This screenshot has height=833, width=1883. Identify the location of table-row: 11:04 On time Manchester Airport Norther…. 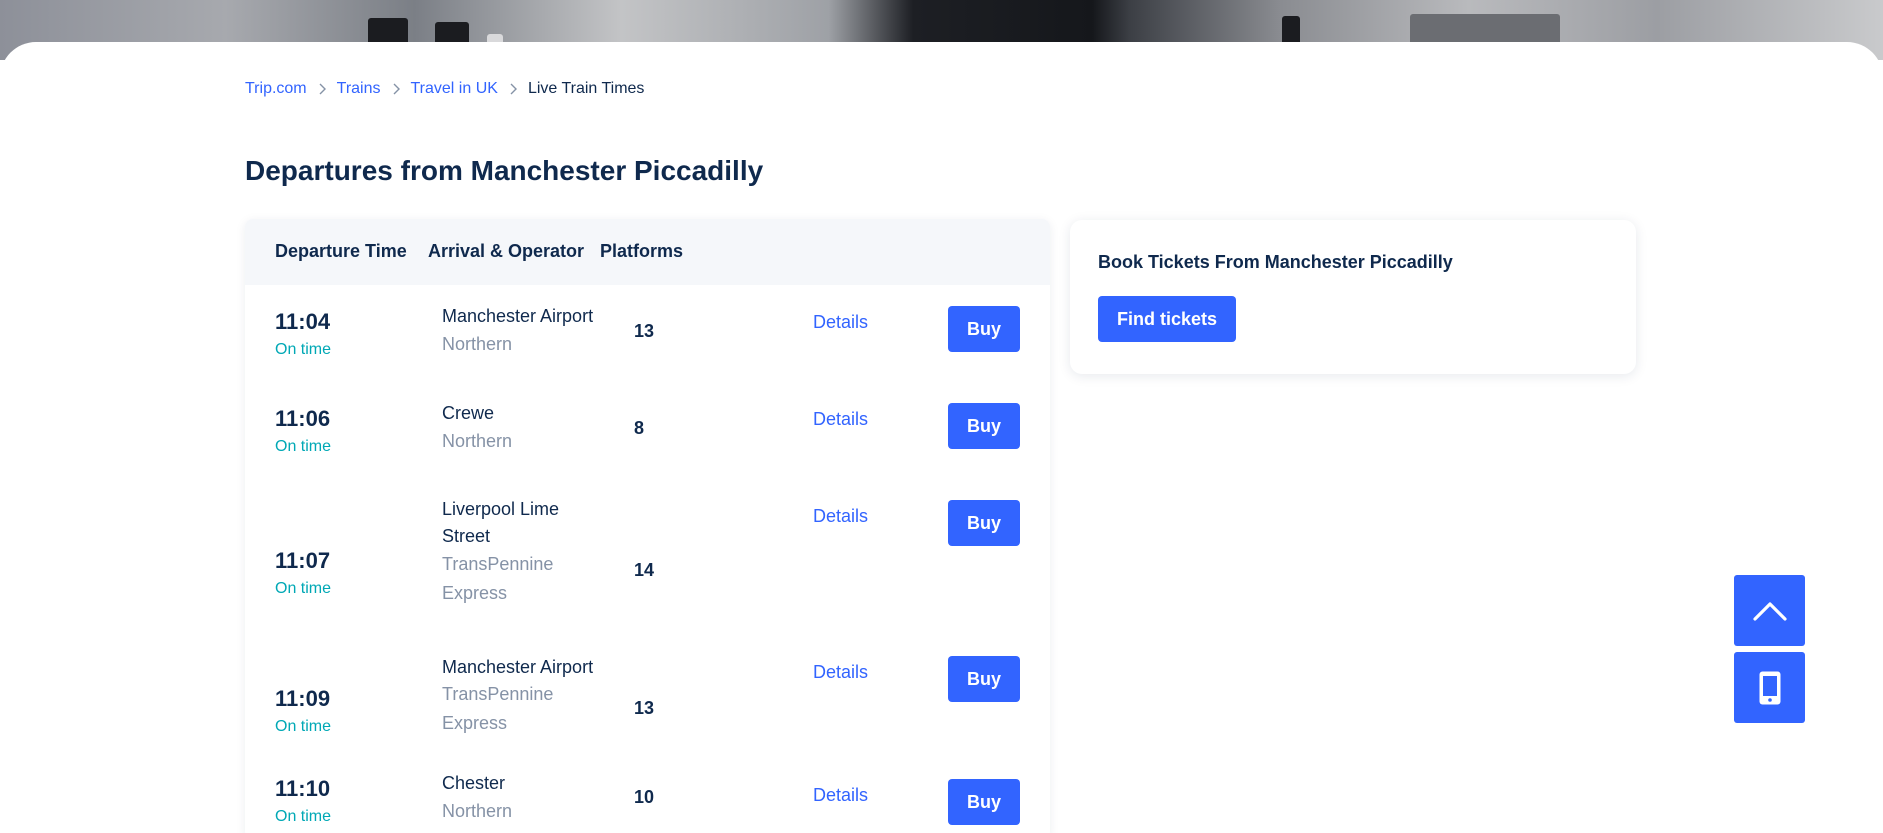
(647, 333).